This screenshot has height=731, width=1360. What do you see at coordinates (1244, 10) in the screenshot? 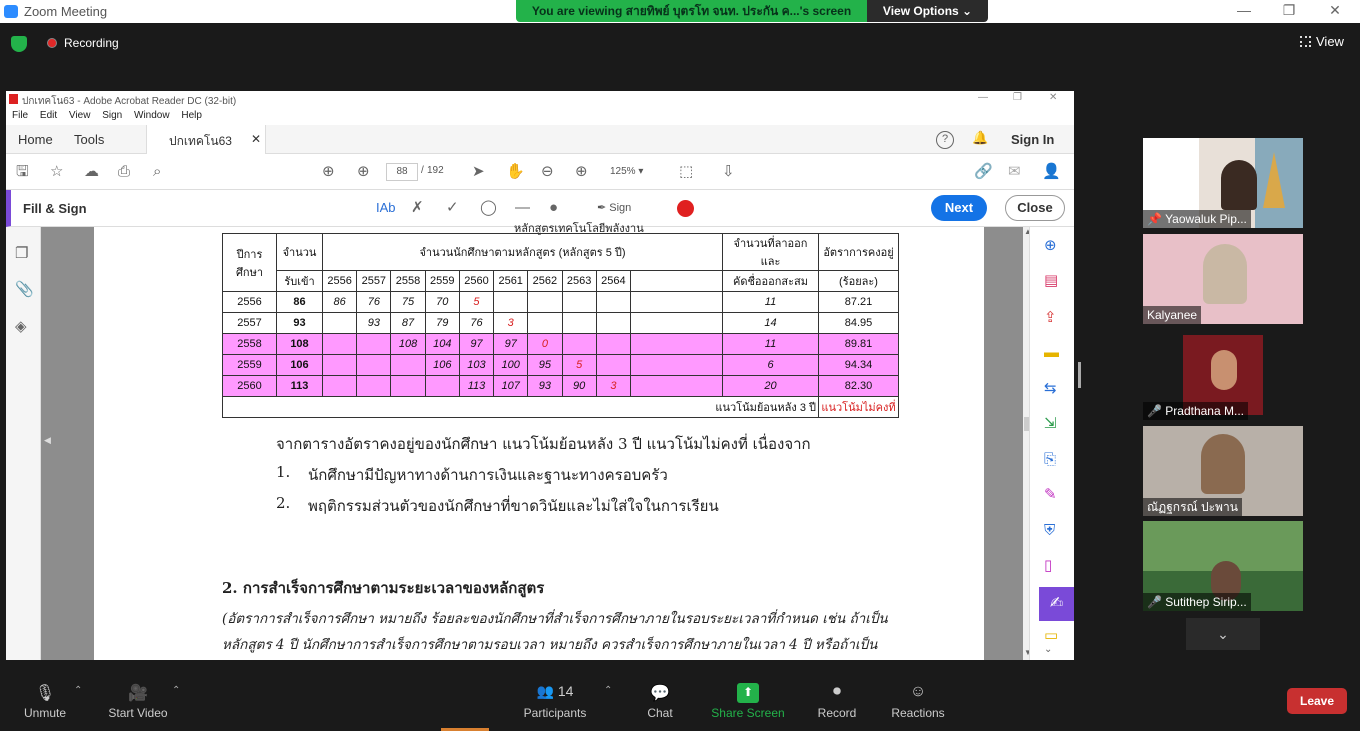
I see `minimize-icon: —` at bounding box center [1244, 10].